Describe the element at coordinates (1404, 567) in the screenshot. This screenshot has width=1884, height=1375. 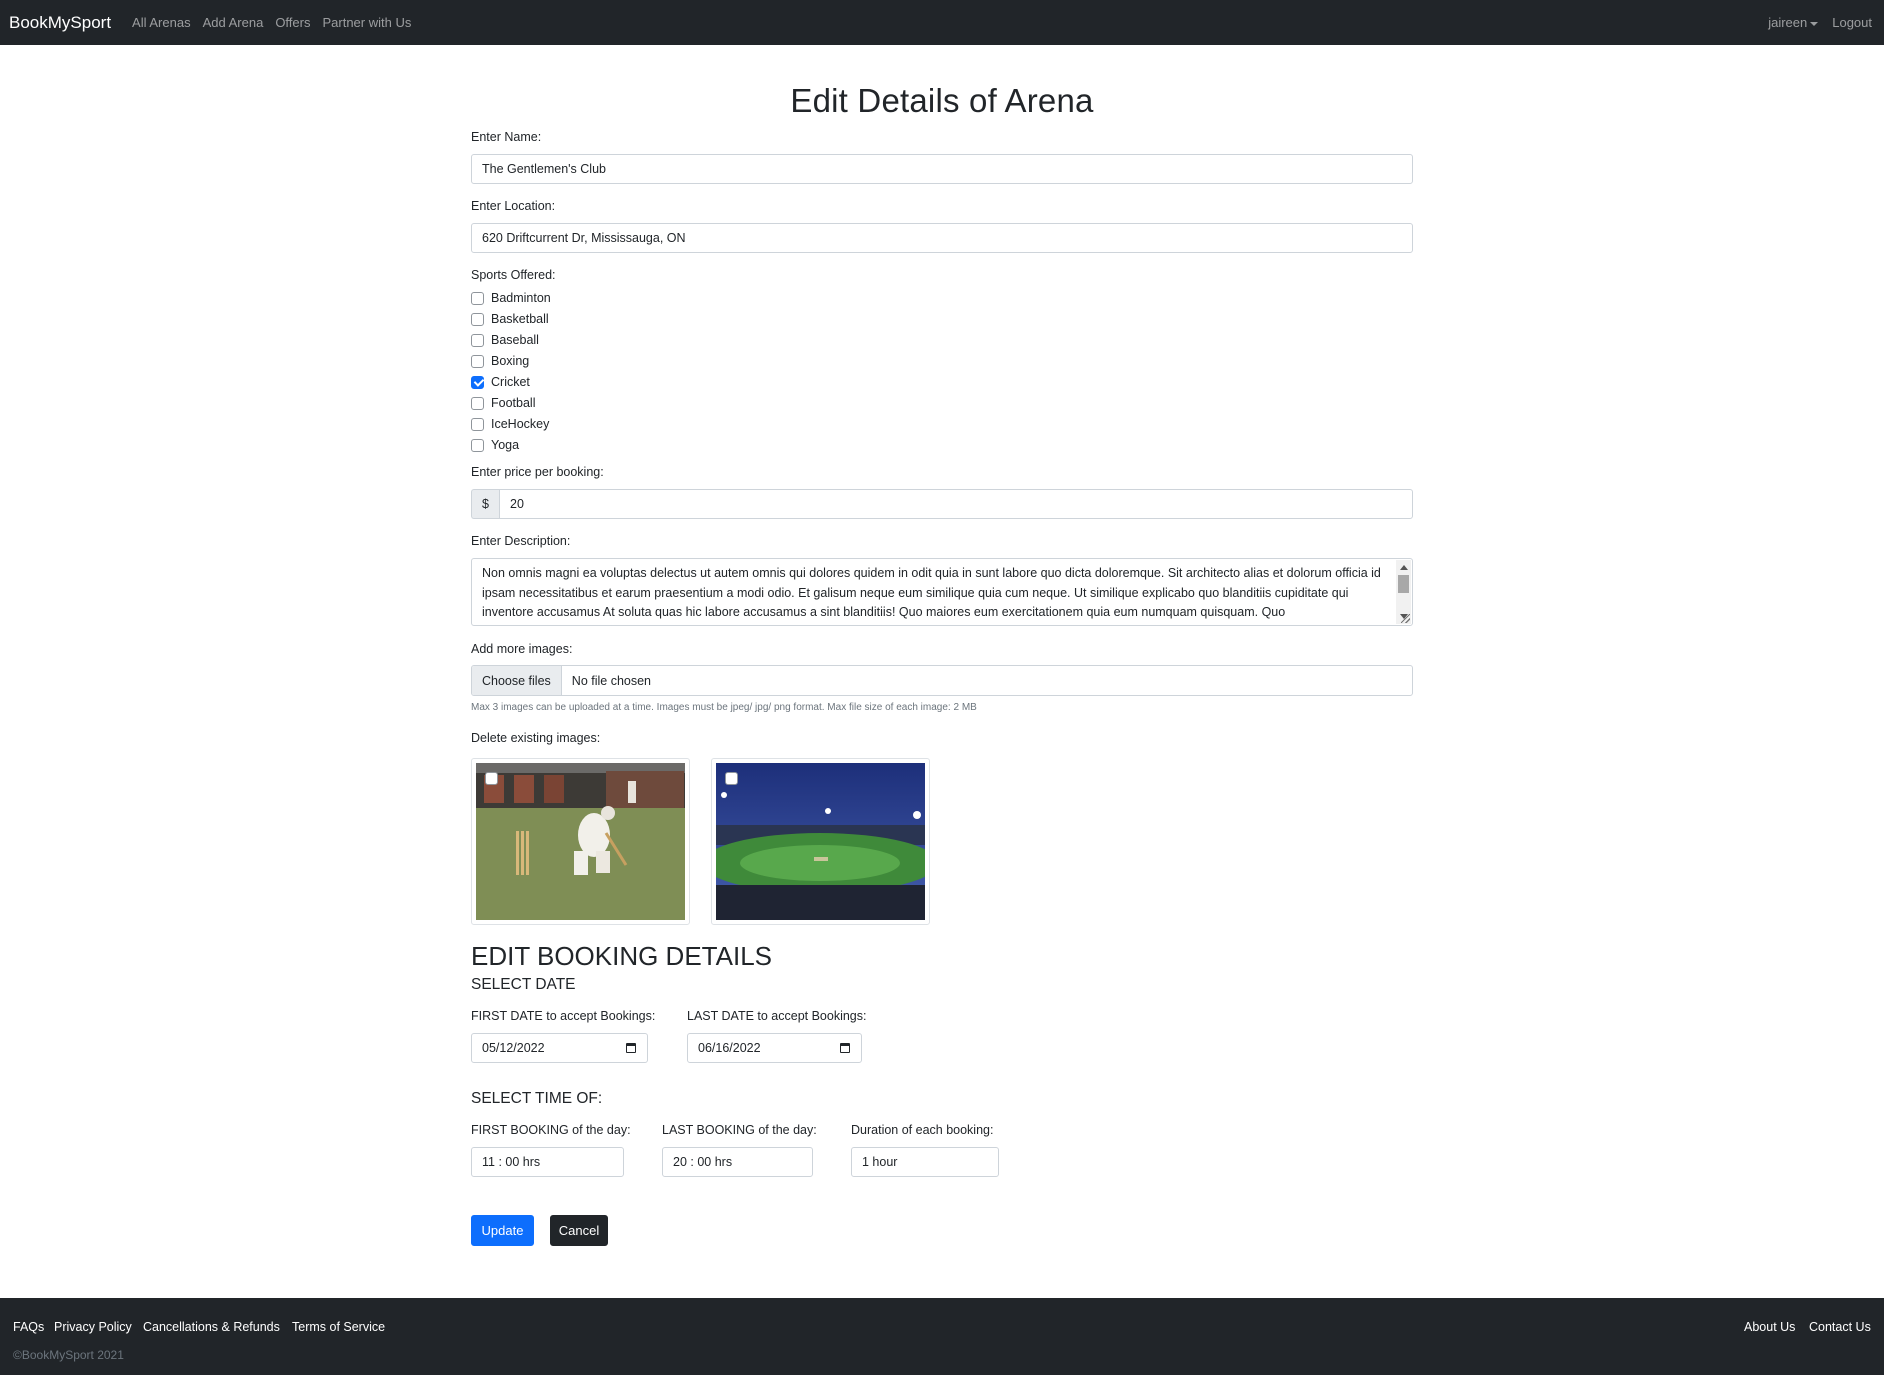
I see `scroll-up-arrow-icon` at that location.